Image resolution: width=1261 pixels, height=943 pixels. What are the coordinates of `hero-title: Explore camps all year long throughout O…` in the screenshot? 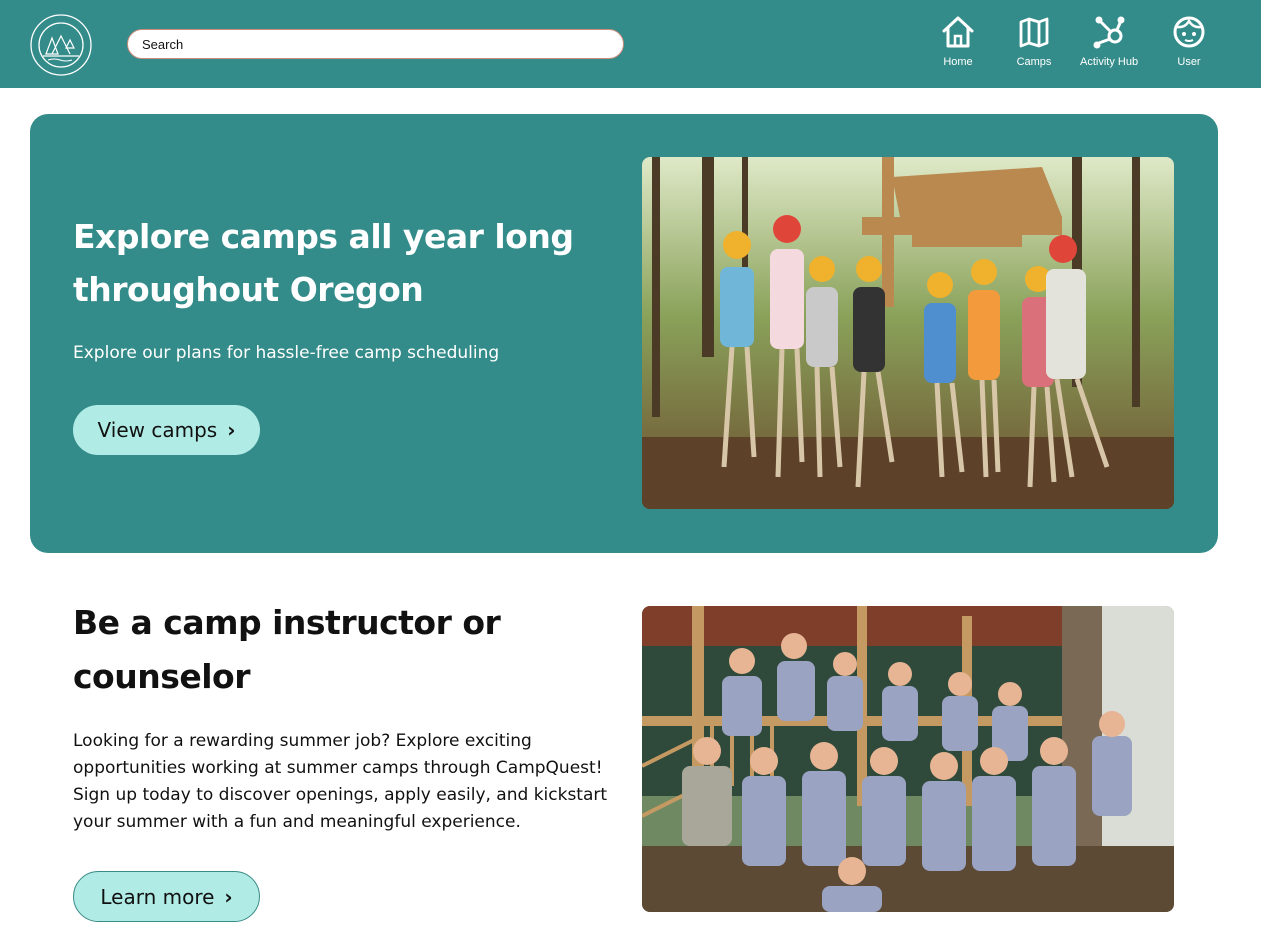 It's located at (323, 263).